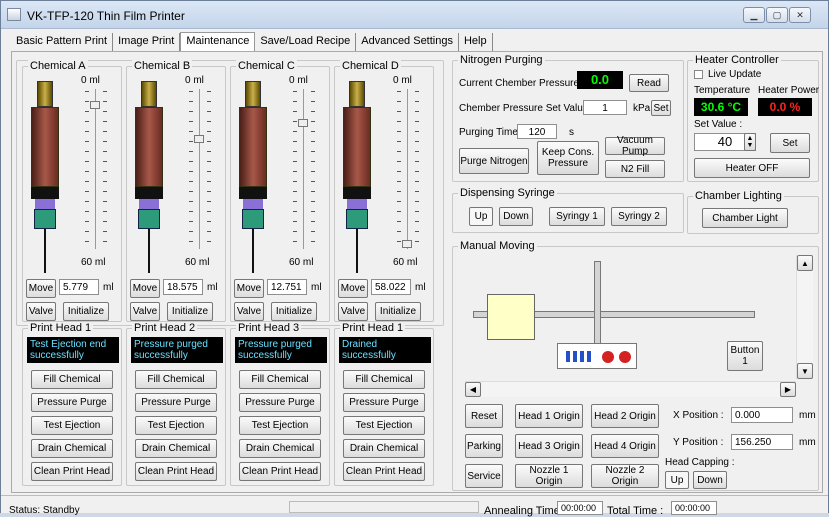 This screenshot has height=517, width=829. What do you see at coordinates (407, 42) in the screenshot?
I see `tab-advanced-settings: Advanced Settings` at bounding box center [407, 42].